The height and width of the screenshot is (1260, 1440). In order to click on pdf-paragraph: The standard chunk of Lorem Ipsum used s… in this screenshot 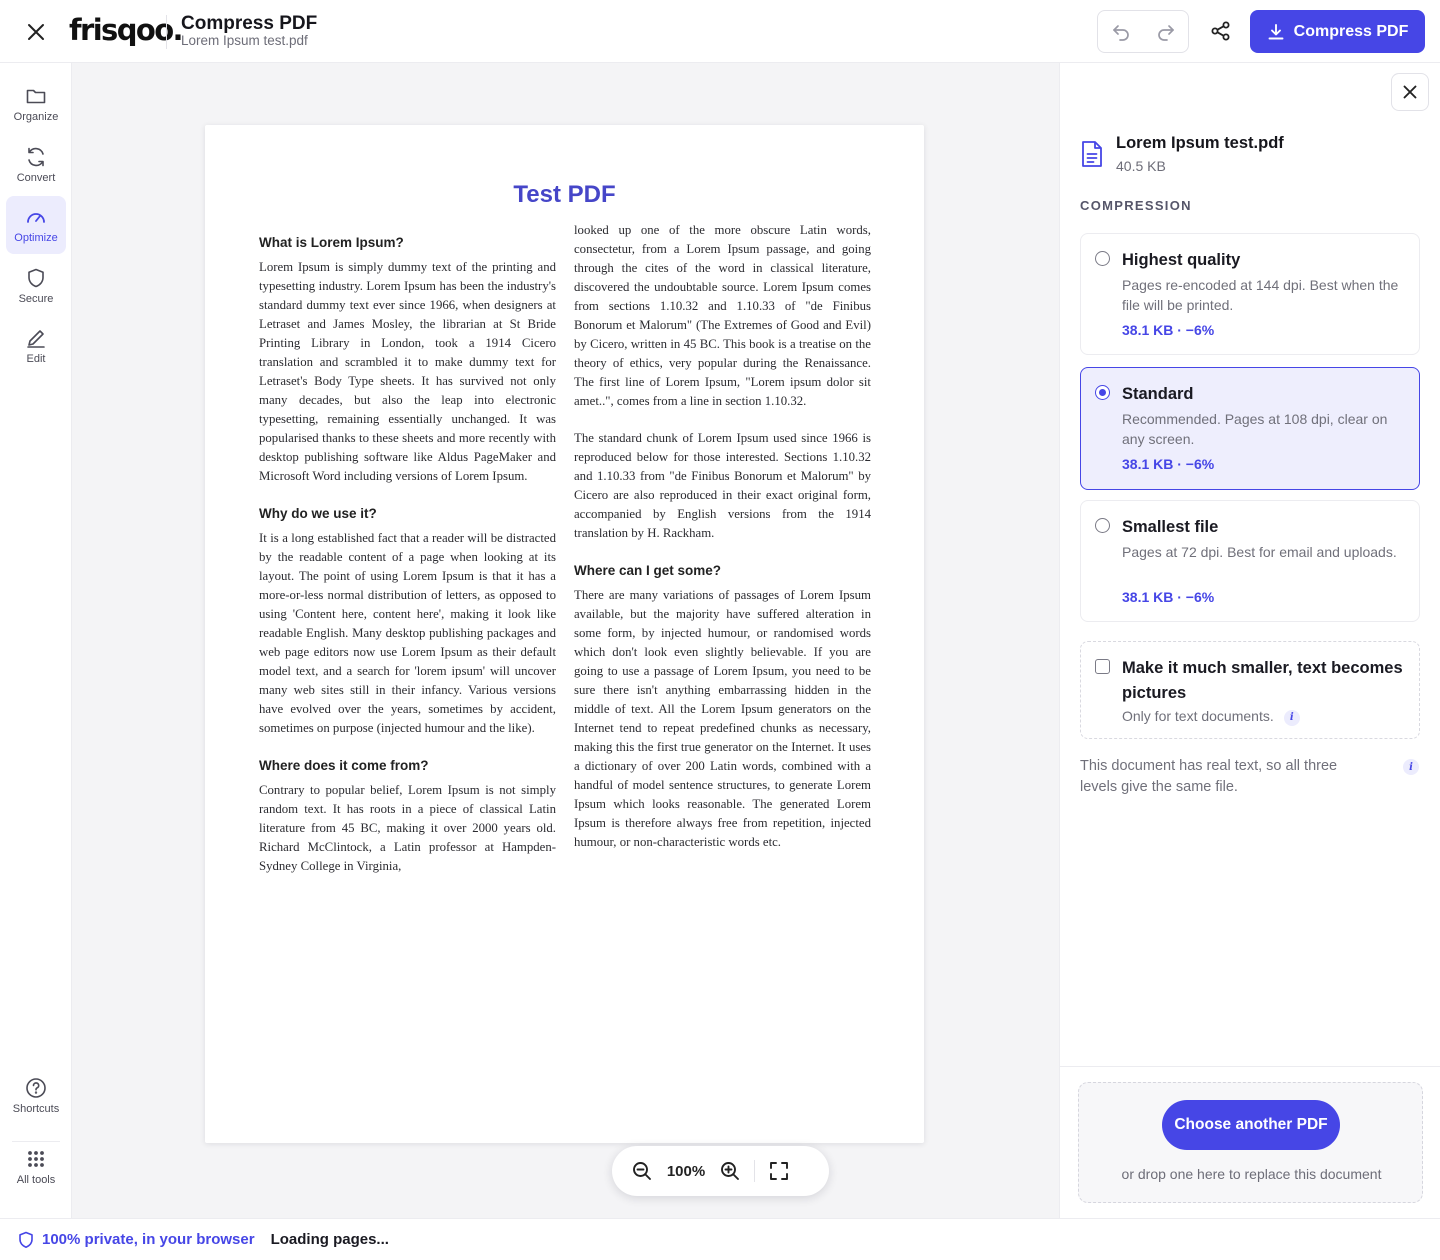, I will do `click(722, 485)`.